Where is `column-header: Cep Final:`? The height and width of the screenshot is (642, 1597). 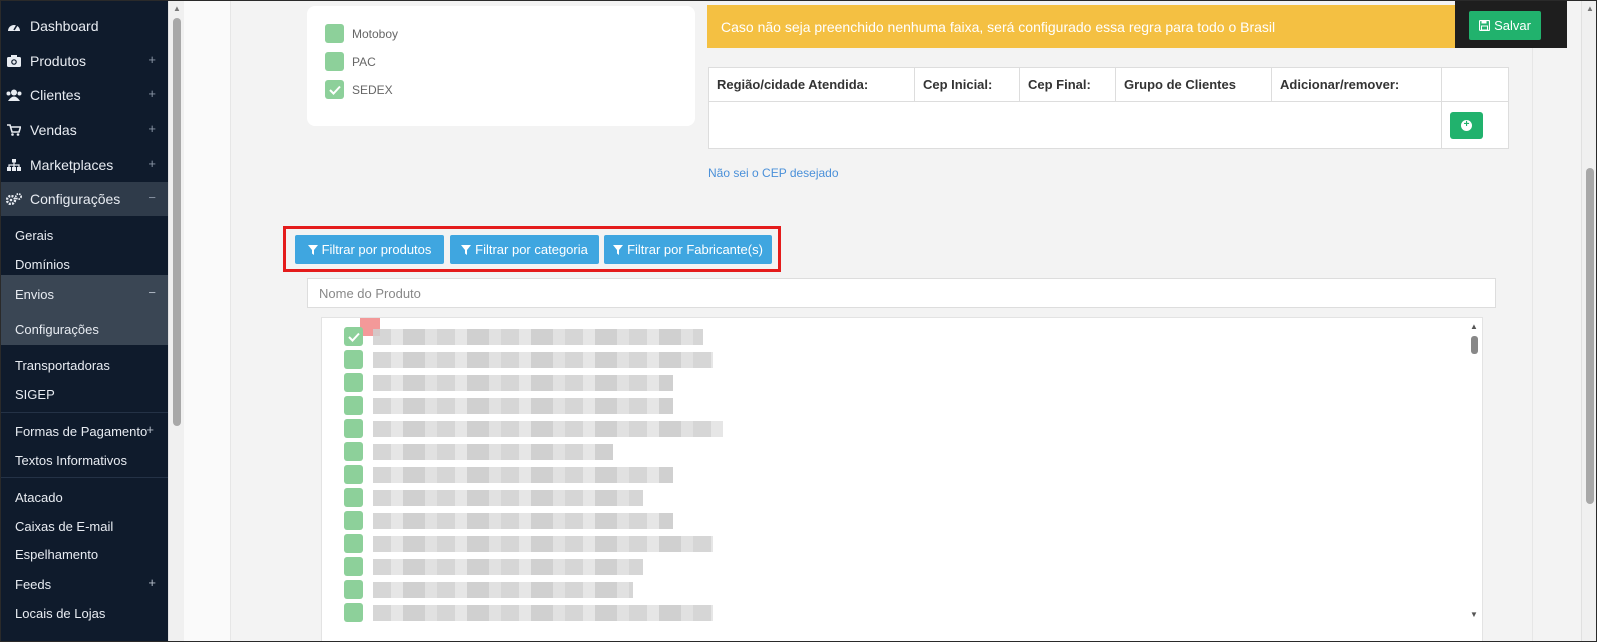
column-header: Cep Final: is located at coordinates (1067, 84).